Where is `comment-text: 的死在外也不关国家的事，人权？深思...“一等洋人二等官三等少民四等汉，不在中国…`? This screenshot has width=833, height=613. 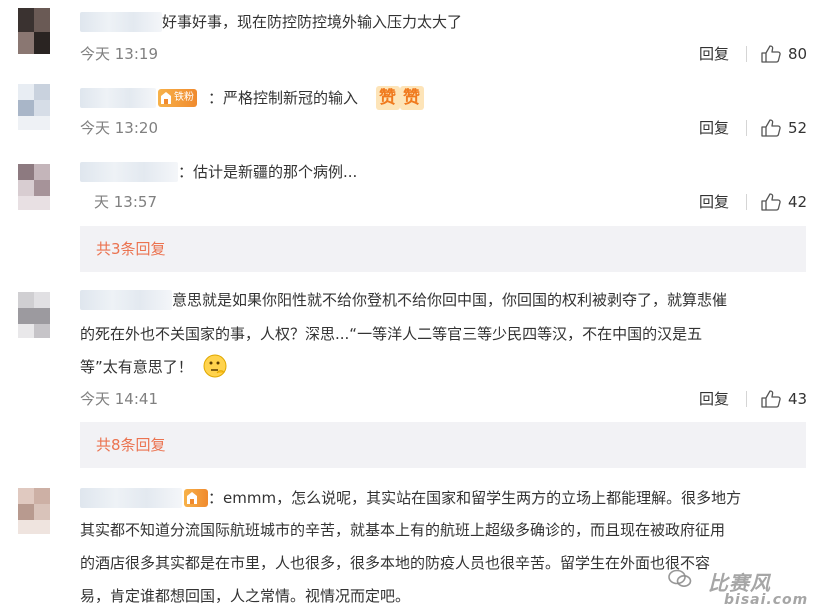 comment-text: 的死在外也不关国家的事，人权？深思...“一等洋人二等官三等少民四等汉，不在中国… is located at coordinates (391, 334).